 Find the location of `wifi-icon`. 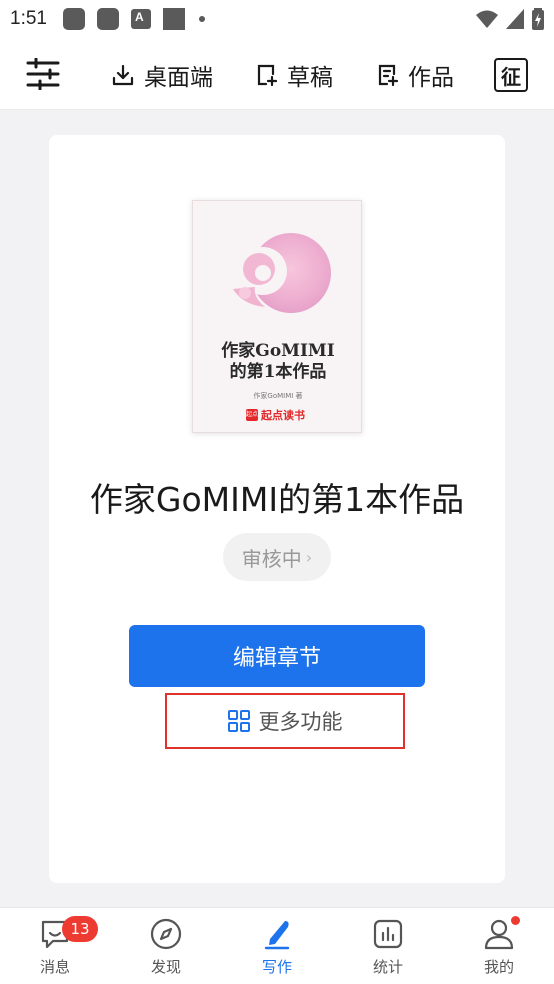

wifi-icon is located at coordinates (487, 19).